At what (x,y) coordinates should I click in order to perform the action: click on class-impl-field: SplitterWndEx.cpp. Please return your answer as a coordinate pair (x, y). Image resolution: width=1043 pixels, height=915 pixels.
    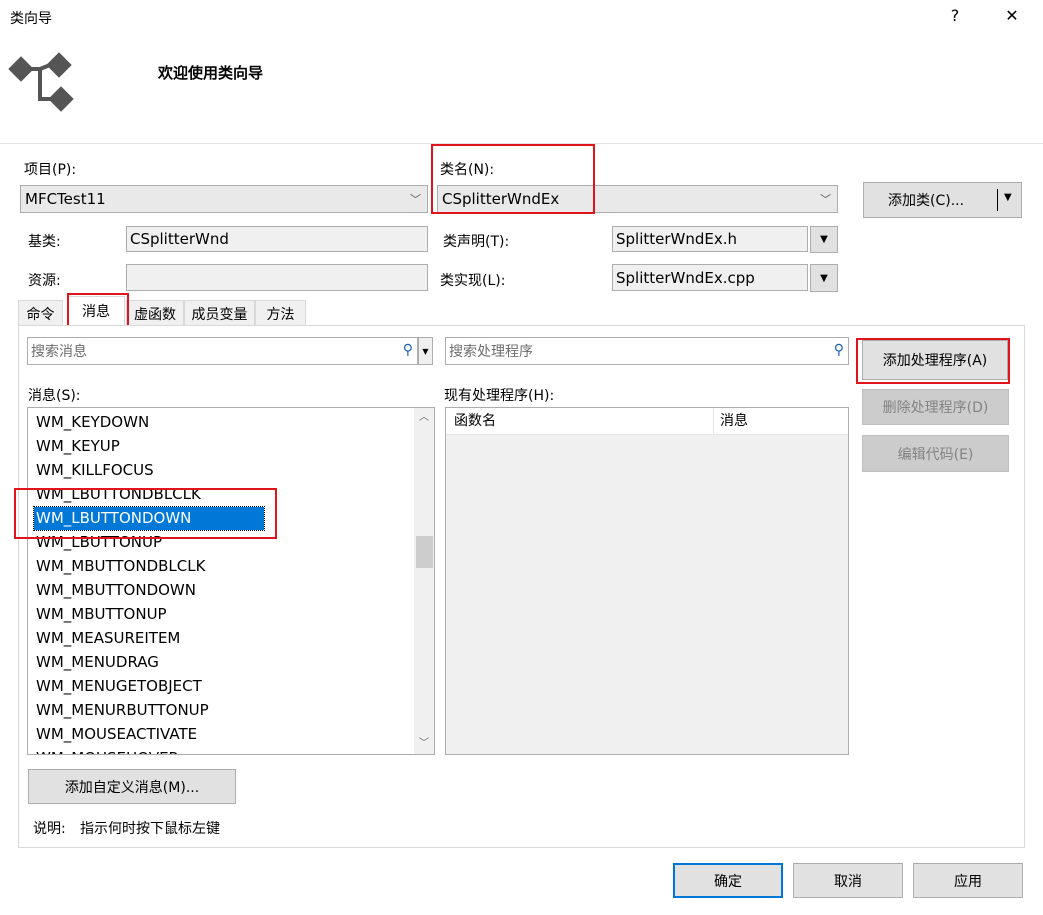
    Looking at the image, I should click on (710, 277).